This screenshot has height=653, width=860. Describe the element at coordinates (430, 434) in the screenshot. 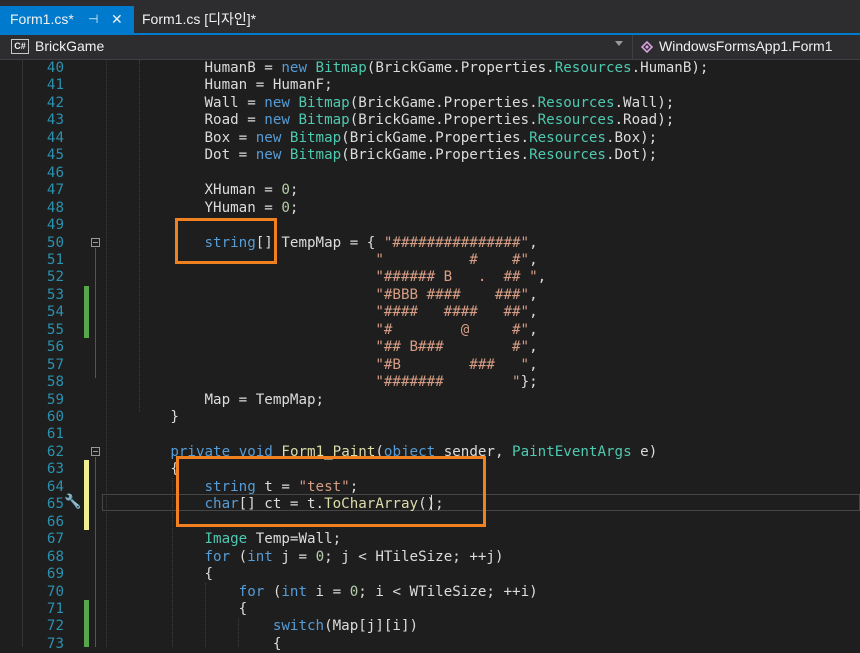

I see `code-line: 61` at that location.